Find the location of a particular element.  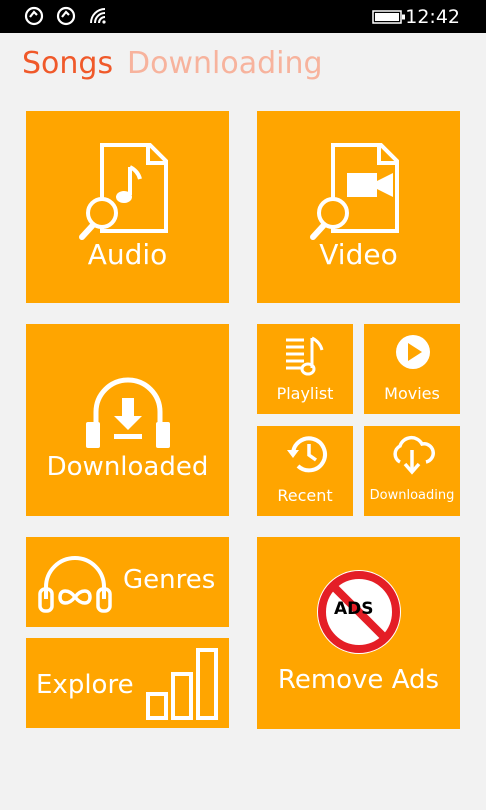

explore-label: Explore is located at coordinates (85, 685).